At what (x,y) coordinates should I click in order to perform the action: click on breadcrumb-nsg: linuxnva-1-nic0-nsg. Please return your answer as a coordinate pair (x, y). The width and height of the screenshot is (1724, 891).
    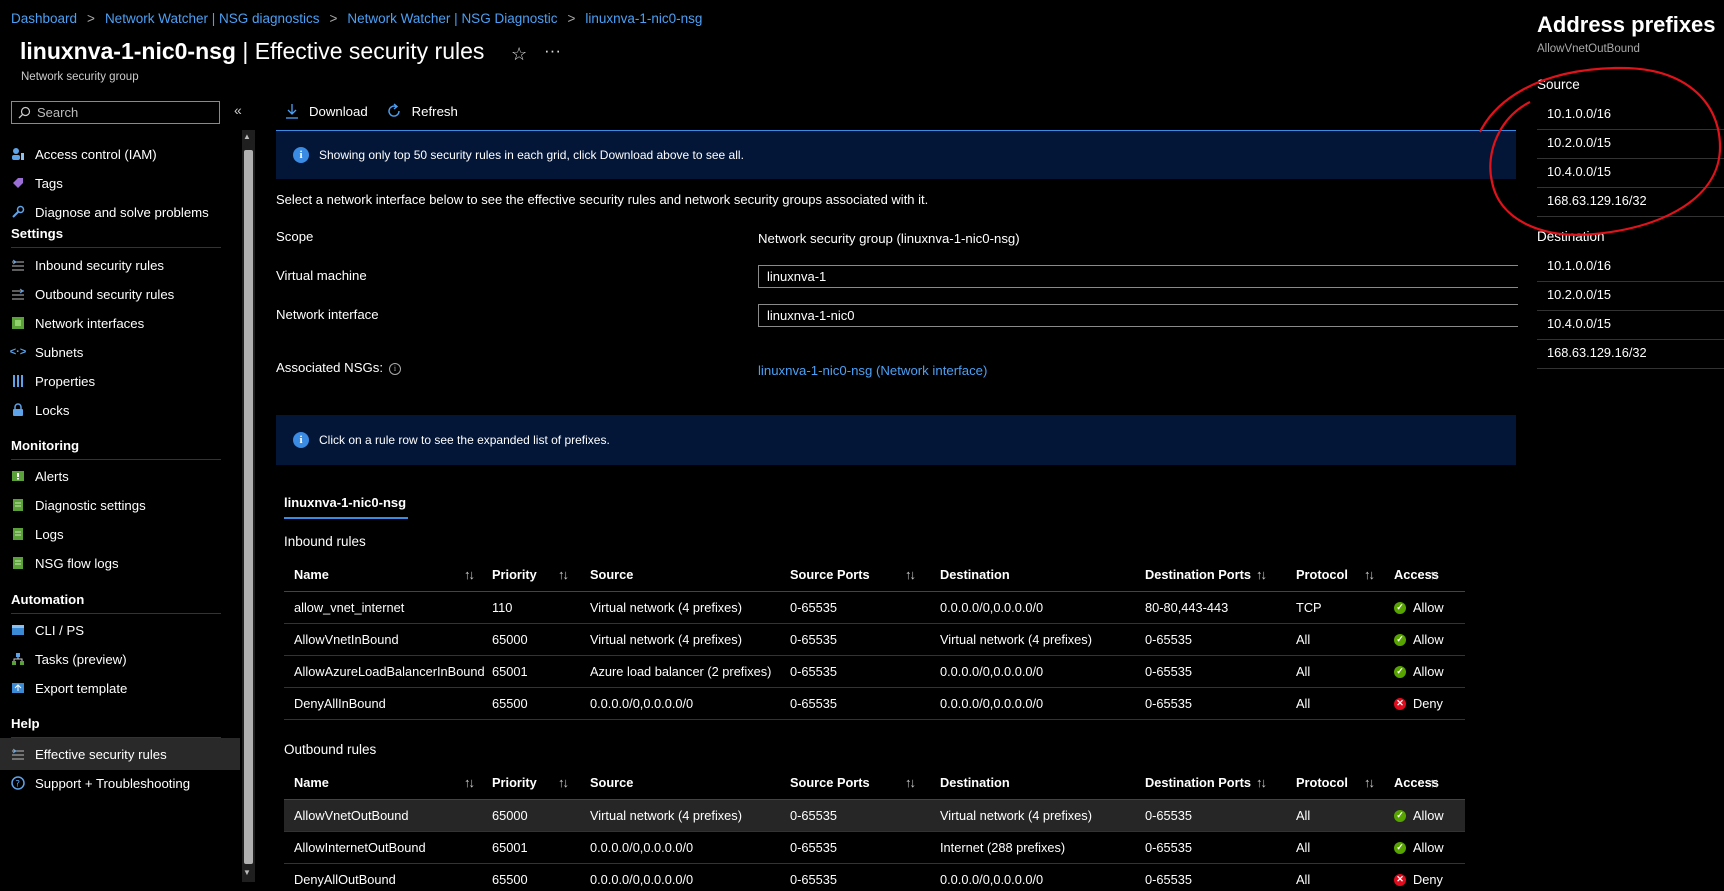
    Looking at the image, I should click on (643, 18).